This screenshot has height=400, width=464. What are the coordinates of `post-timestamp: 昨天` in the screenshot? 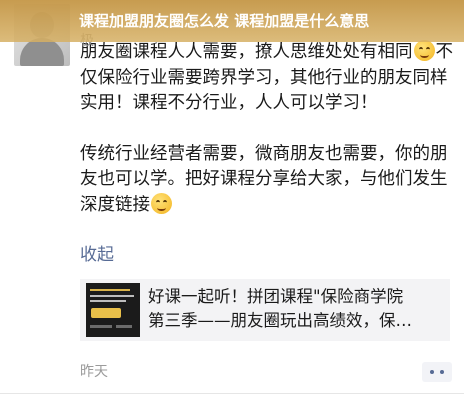 It's located at (94, 372).